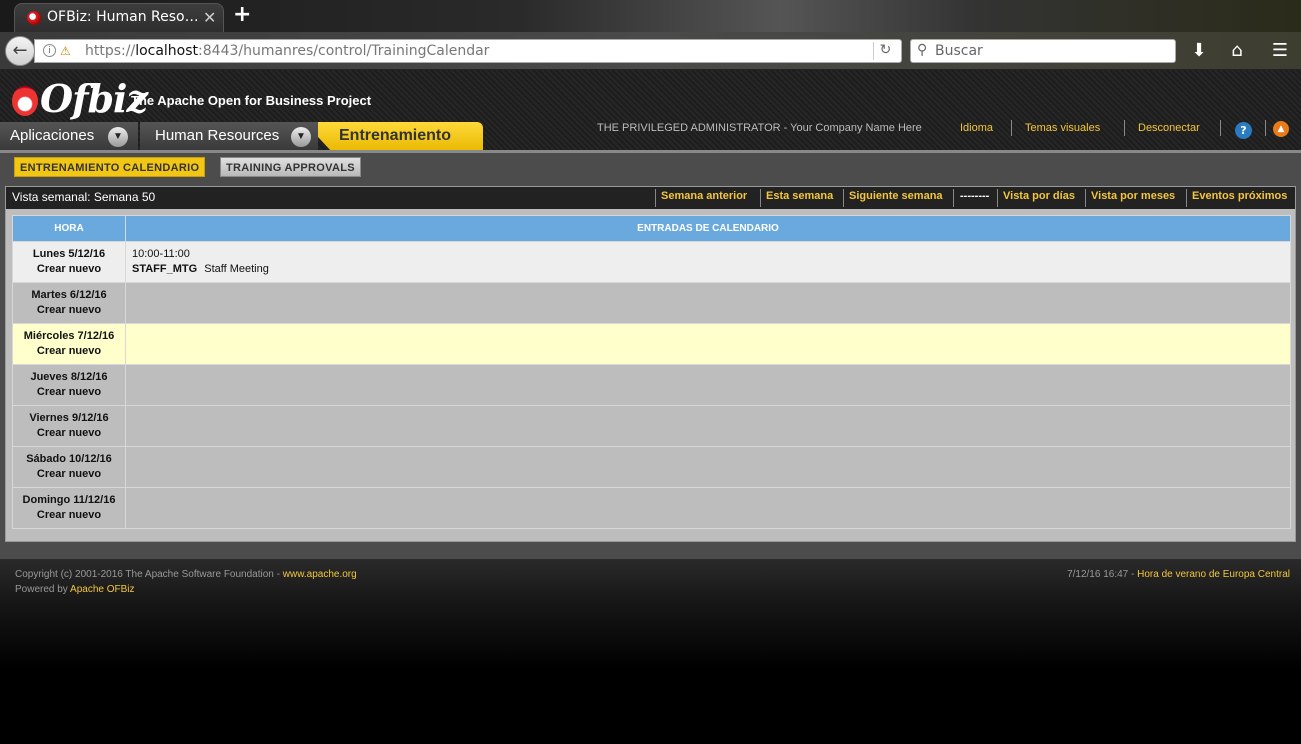 The width and height of the screenshot is (1301, 744). What do you see at coordinates (1237, 50) in the screenshot?
I see `home-icon: ⌂` at bounding box center [1237, 50].